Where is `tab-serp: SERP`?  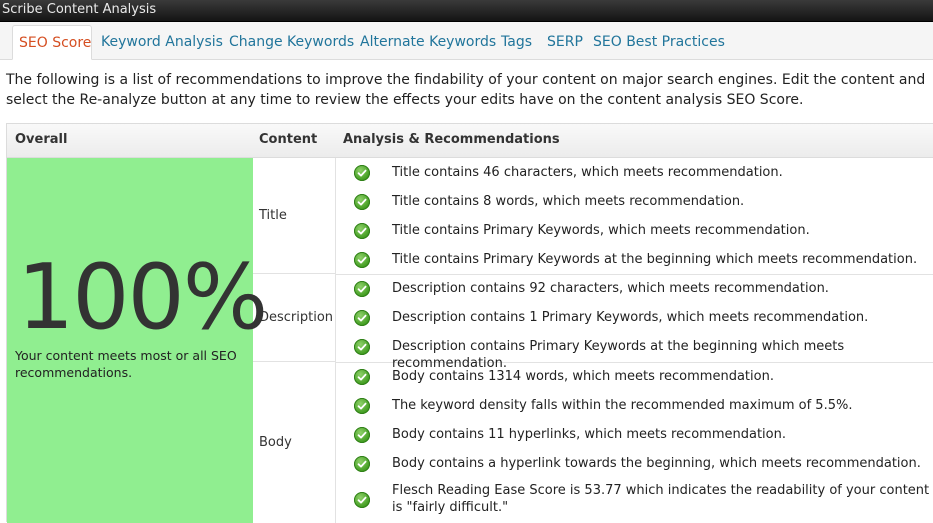 tab-serp: SERP is located at coordinates (565, 42).